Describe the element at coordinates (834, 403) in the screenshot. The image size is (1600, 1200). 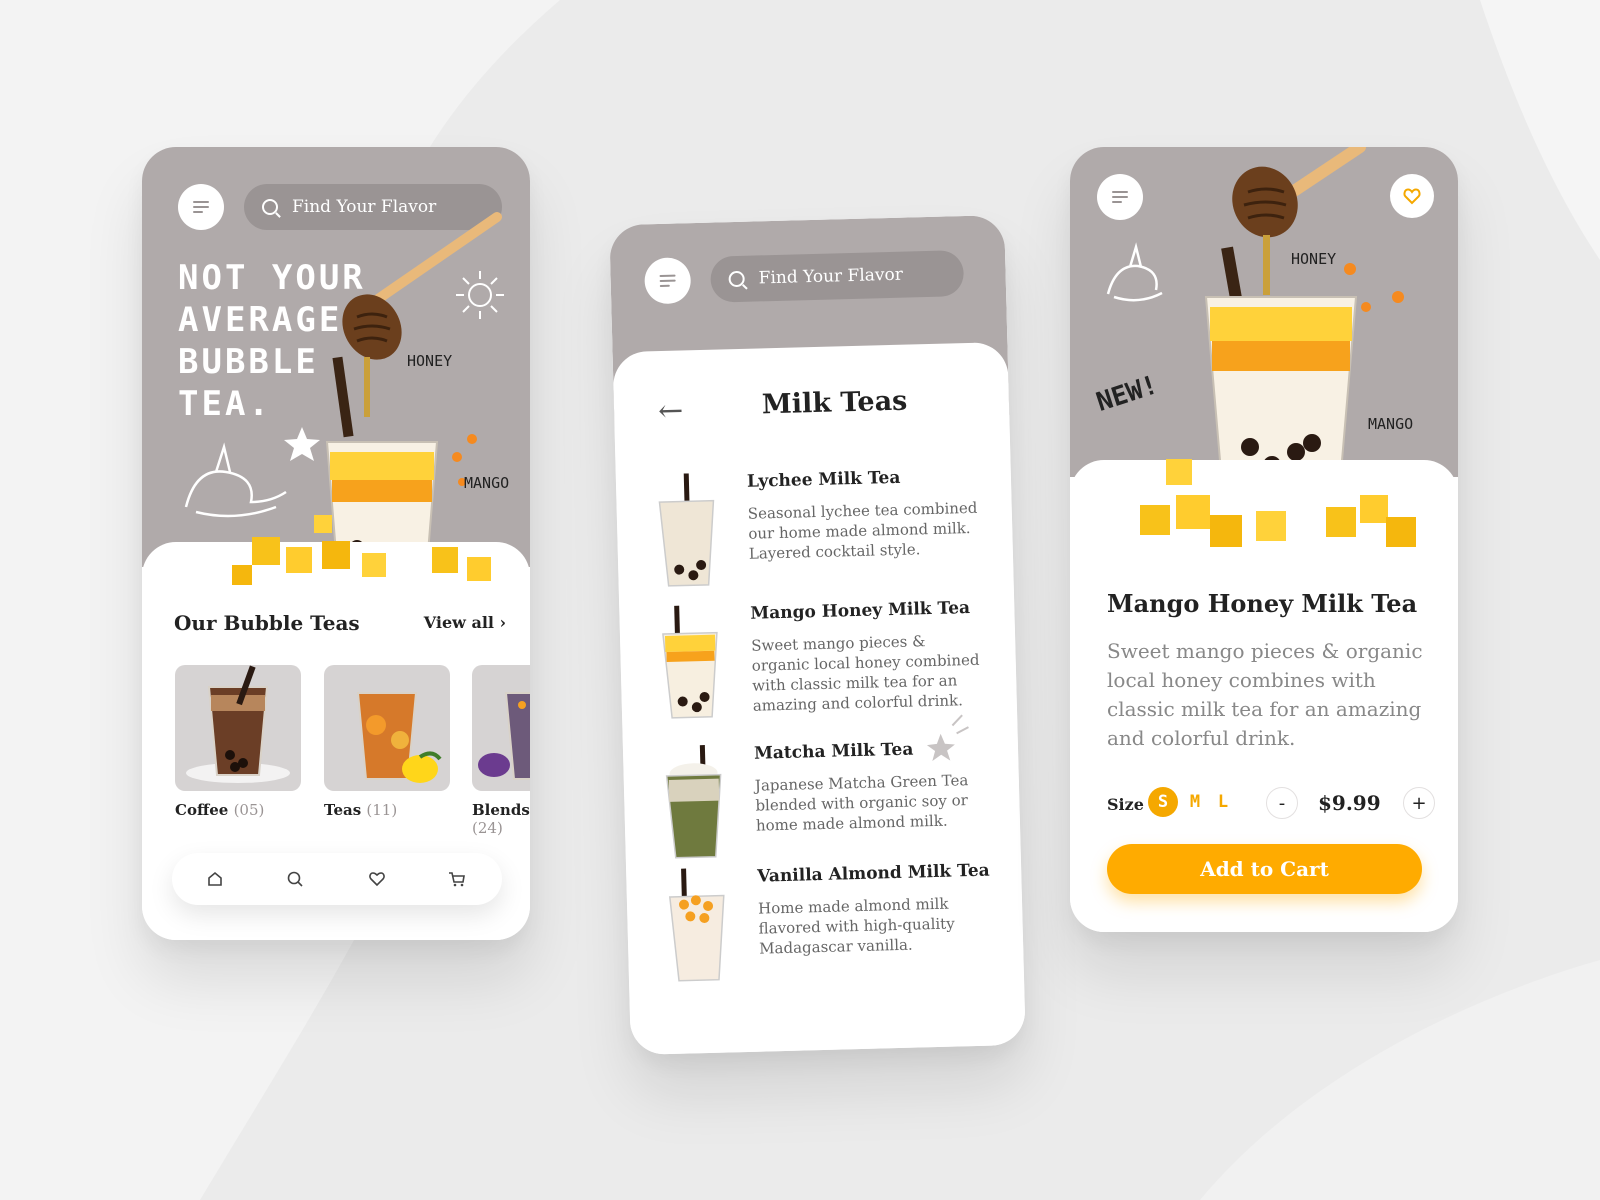
I see `page-title: Milk Teas` at that location.